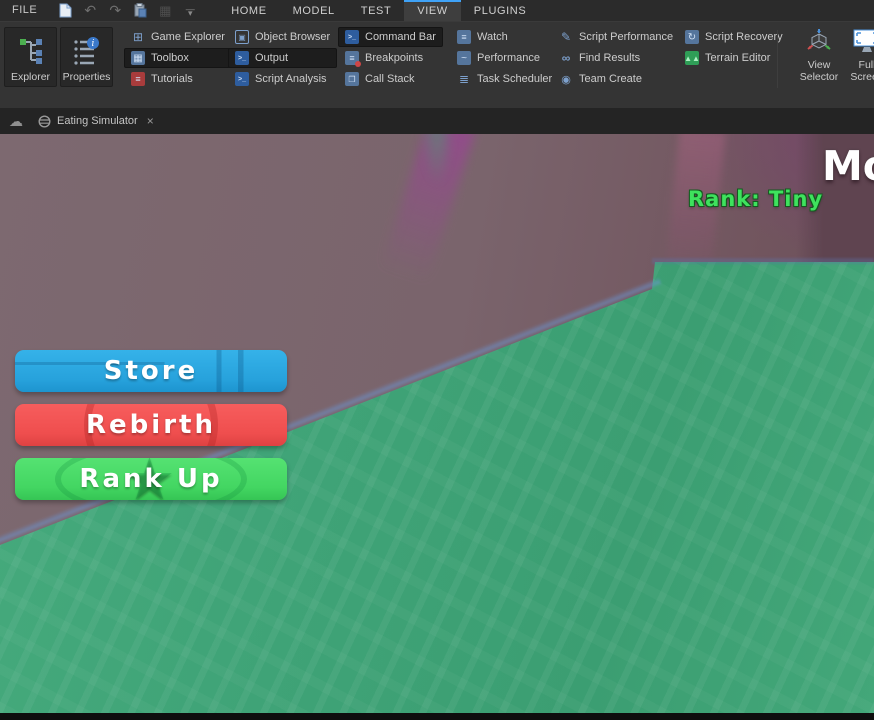  What do you see at coordinates (44, 121) in the screenshot?
I see `published-place-icon` at bounding box center [44, 121].